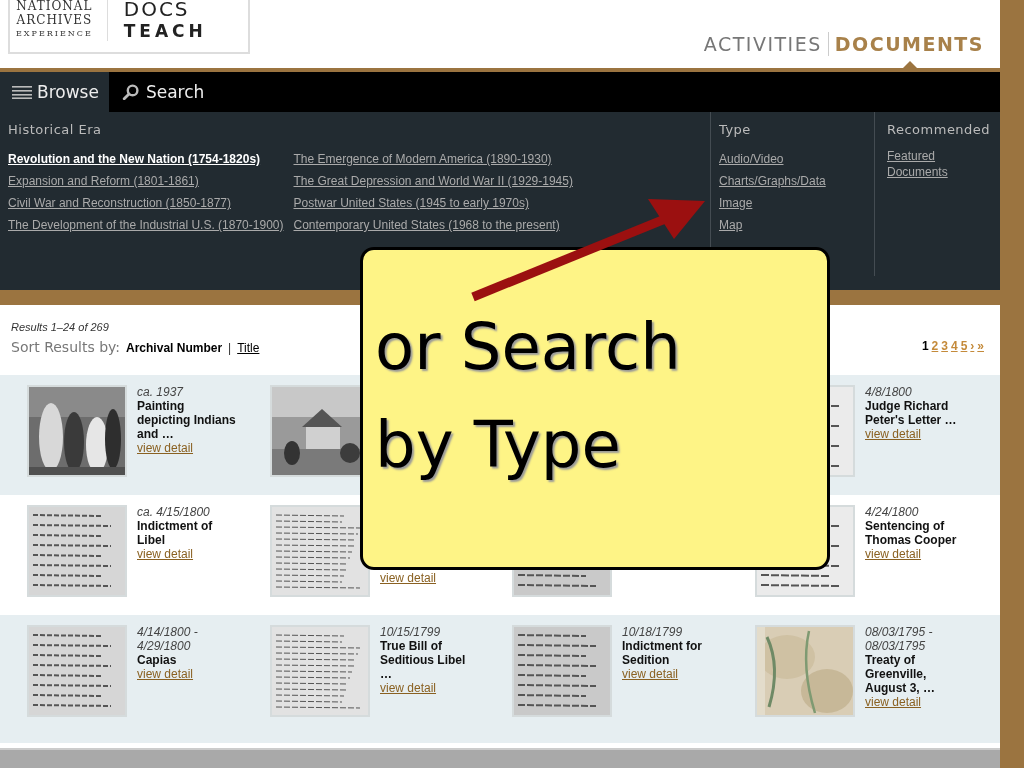 The image size is (1024, 768). Describe the element at coordinates (909, 44) in the screenshot. I see `nav-link: DOCUMENTS` at that location.